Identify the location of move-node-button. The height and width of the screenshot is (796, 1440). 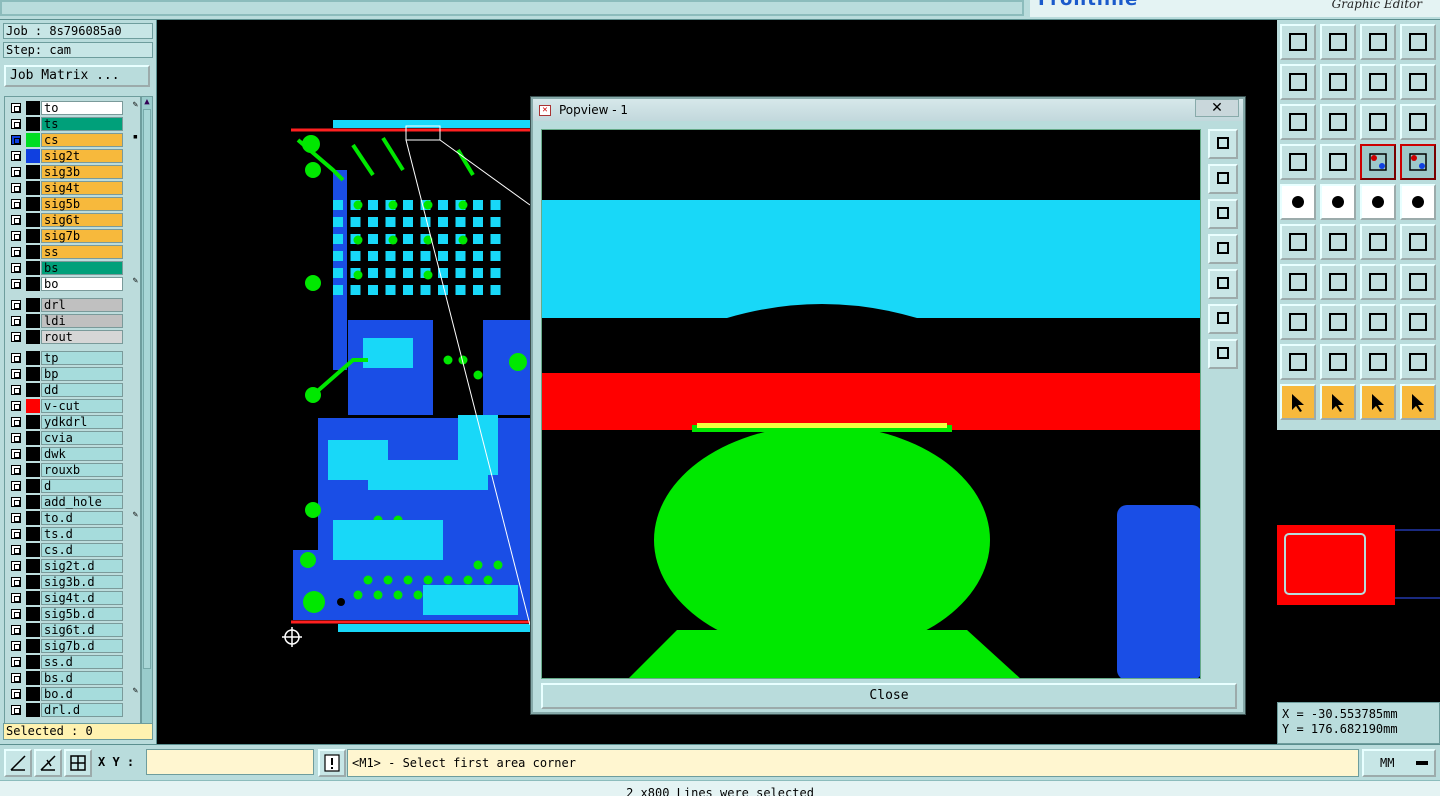
(1378, 242).